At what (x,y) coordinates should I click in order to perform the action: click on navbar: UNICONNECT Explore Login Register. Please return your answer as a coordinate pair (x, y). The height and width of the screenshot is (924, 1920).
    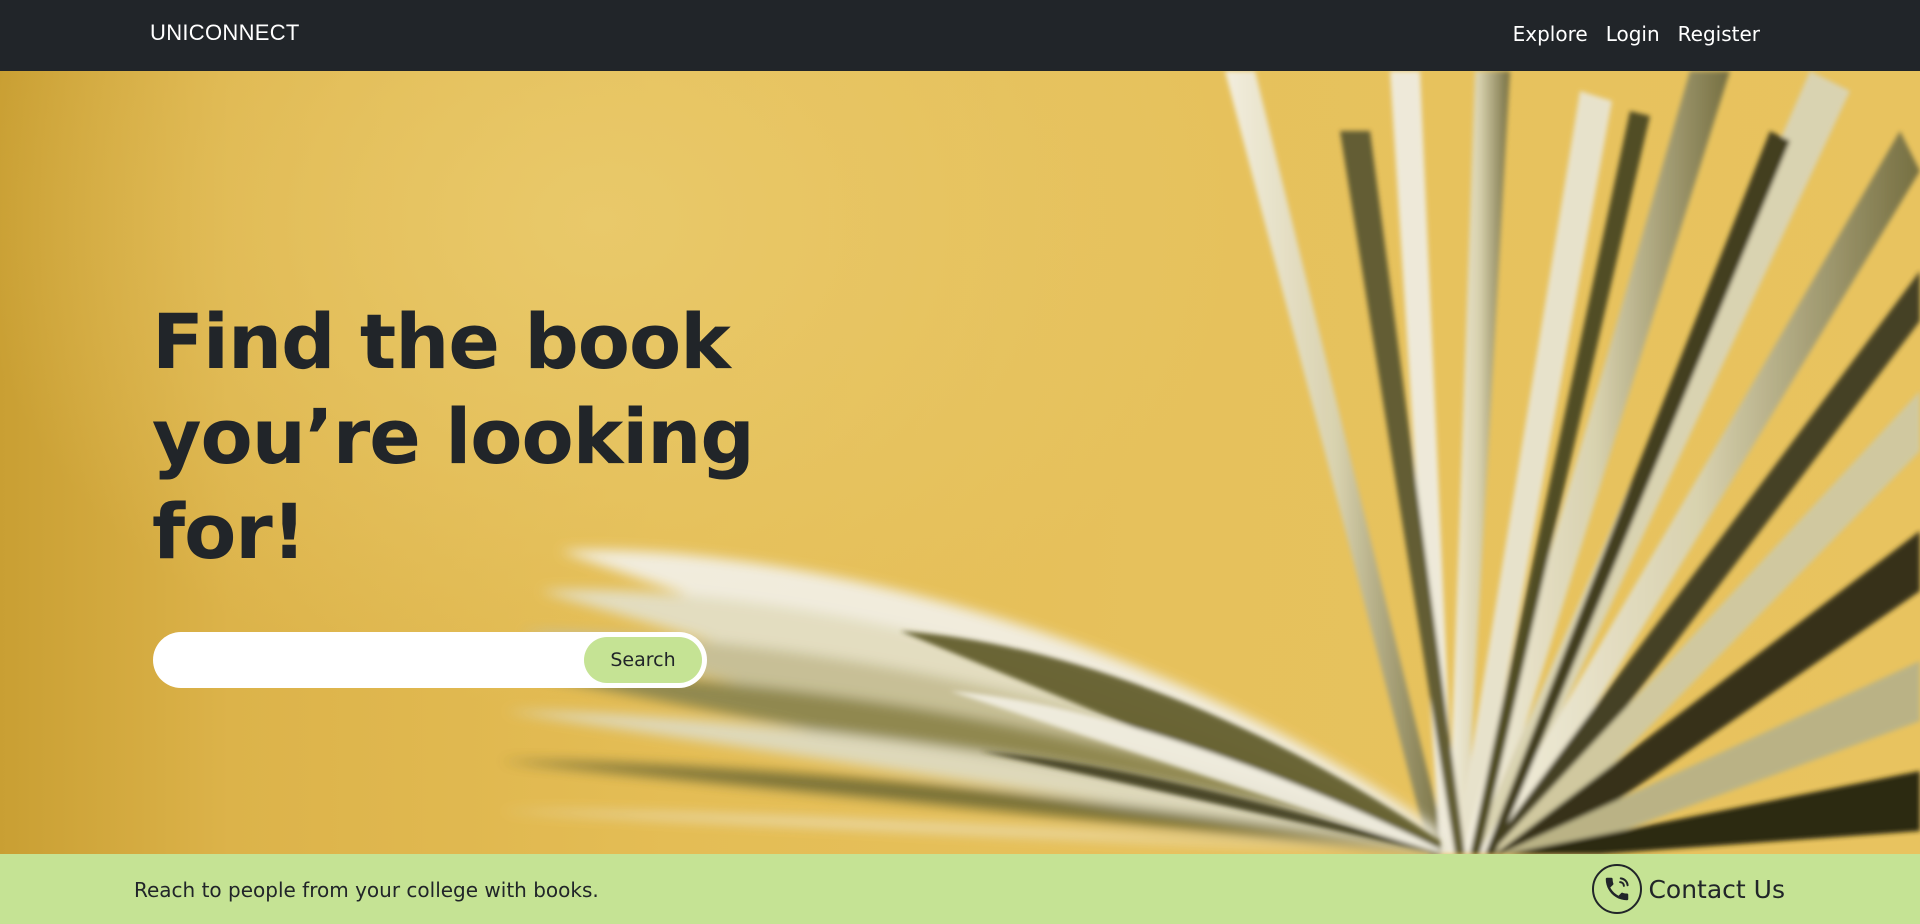
    Looking at the image, I should click on (960, 35).